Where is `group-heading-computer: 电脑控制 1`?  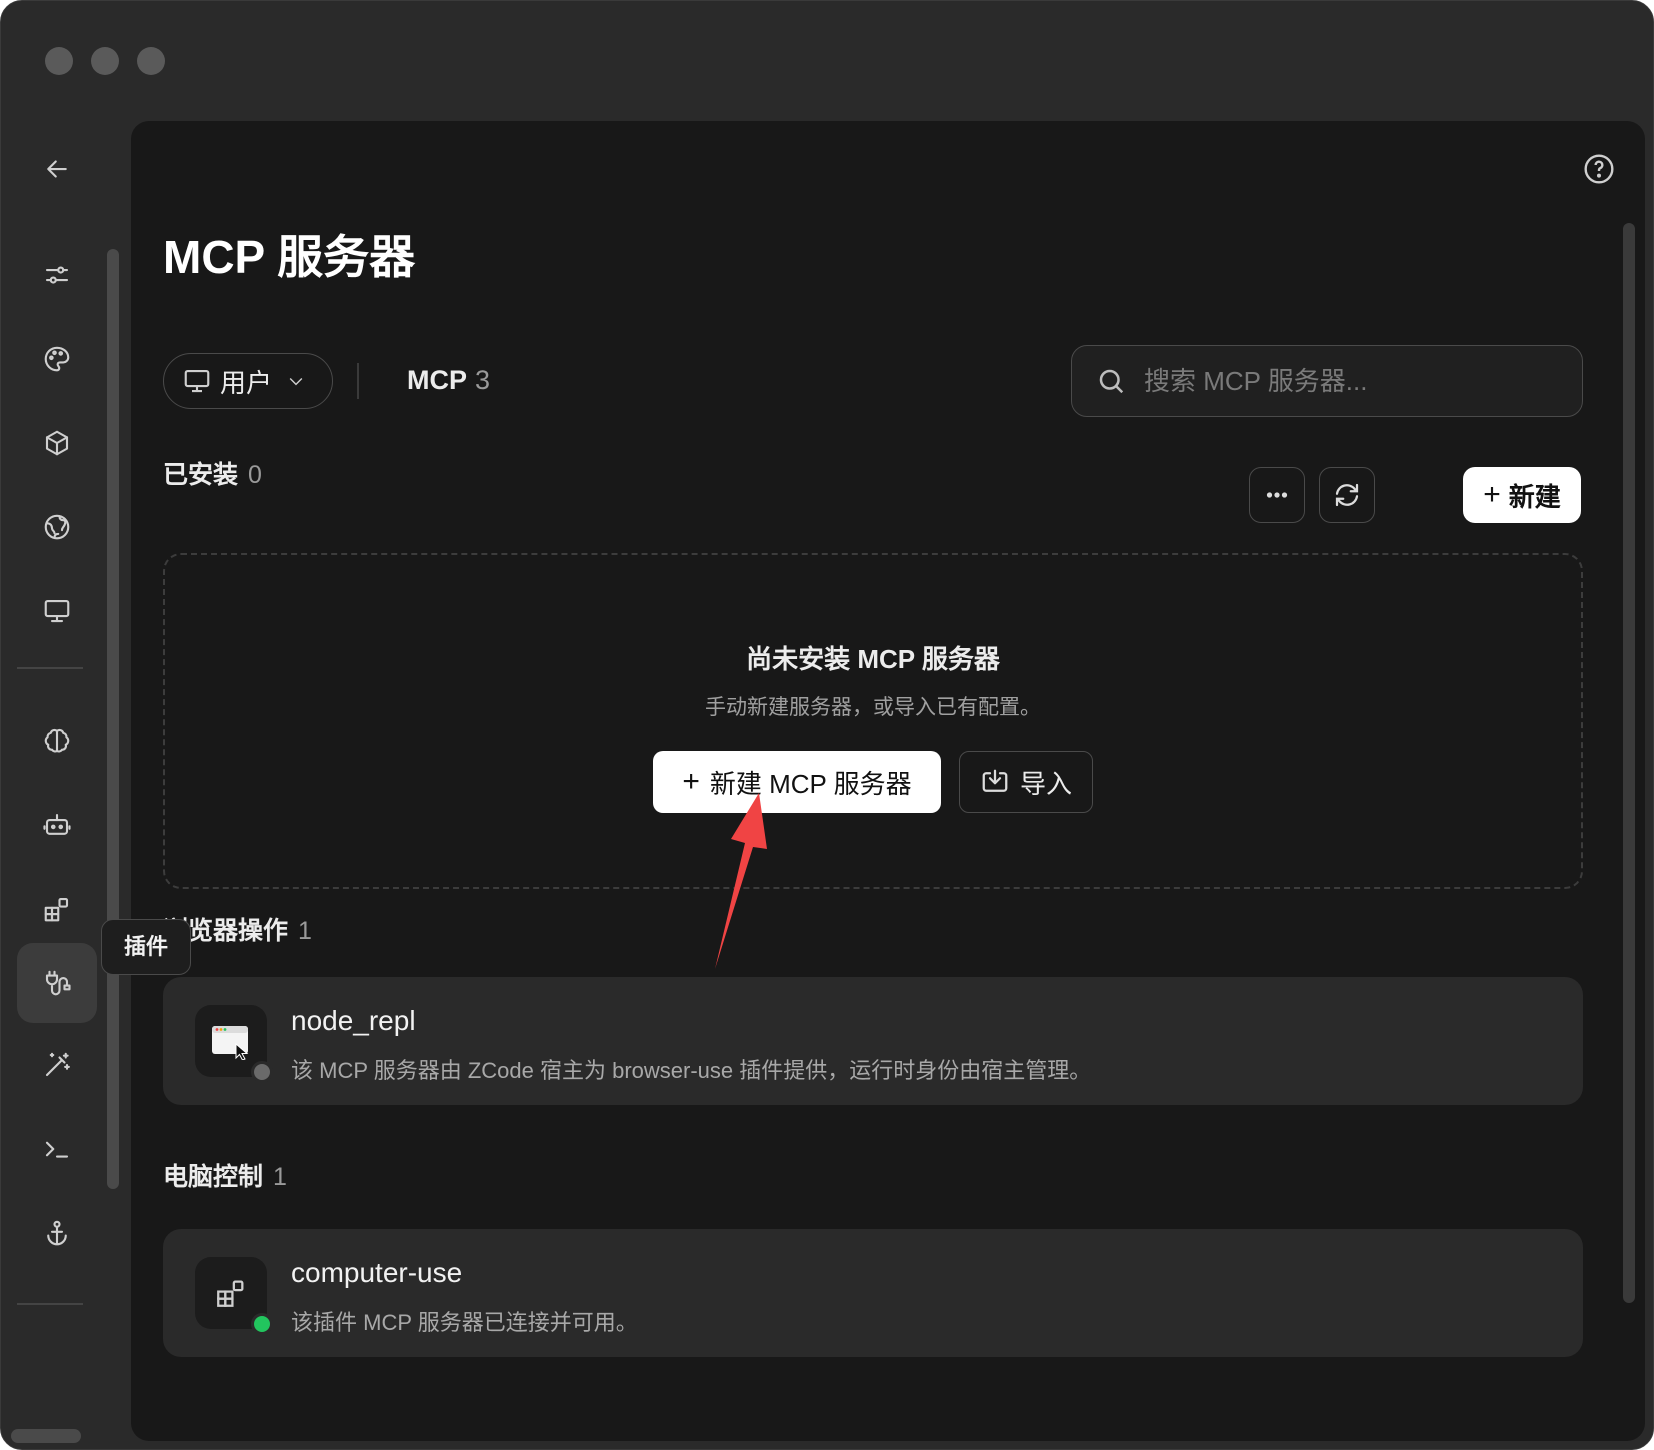
group-heading-computer: 电脑控制 1 is located at coordinates (225, 1175).